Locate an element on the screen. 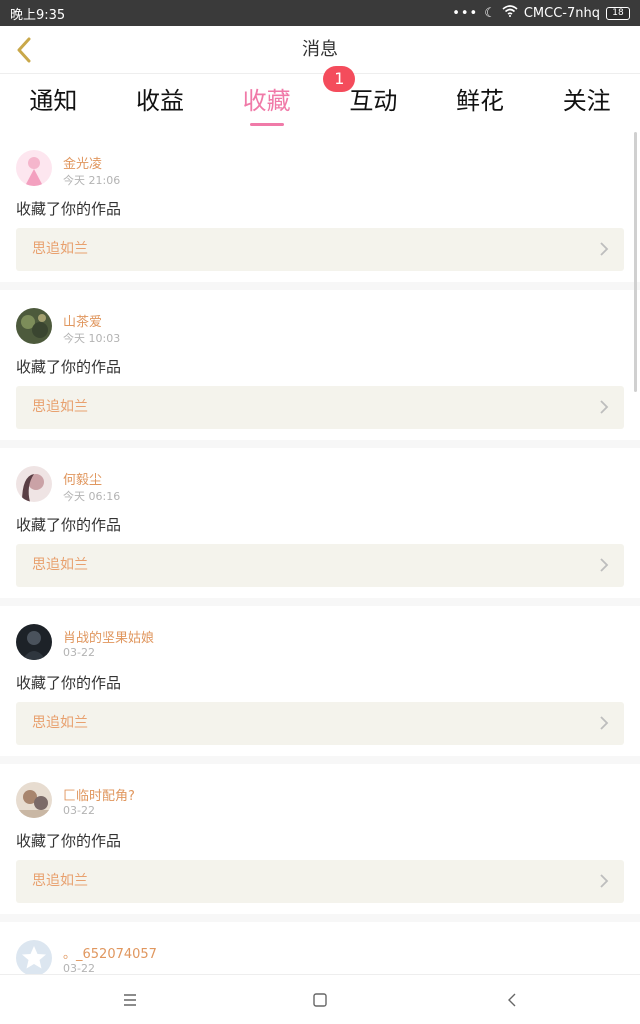  status-bar: 晚上9:35 ••• ☾ CMCC-7nhq 18 is located at coordinates (320, 13).